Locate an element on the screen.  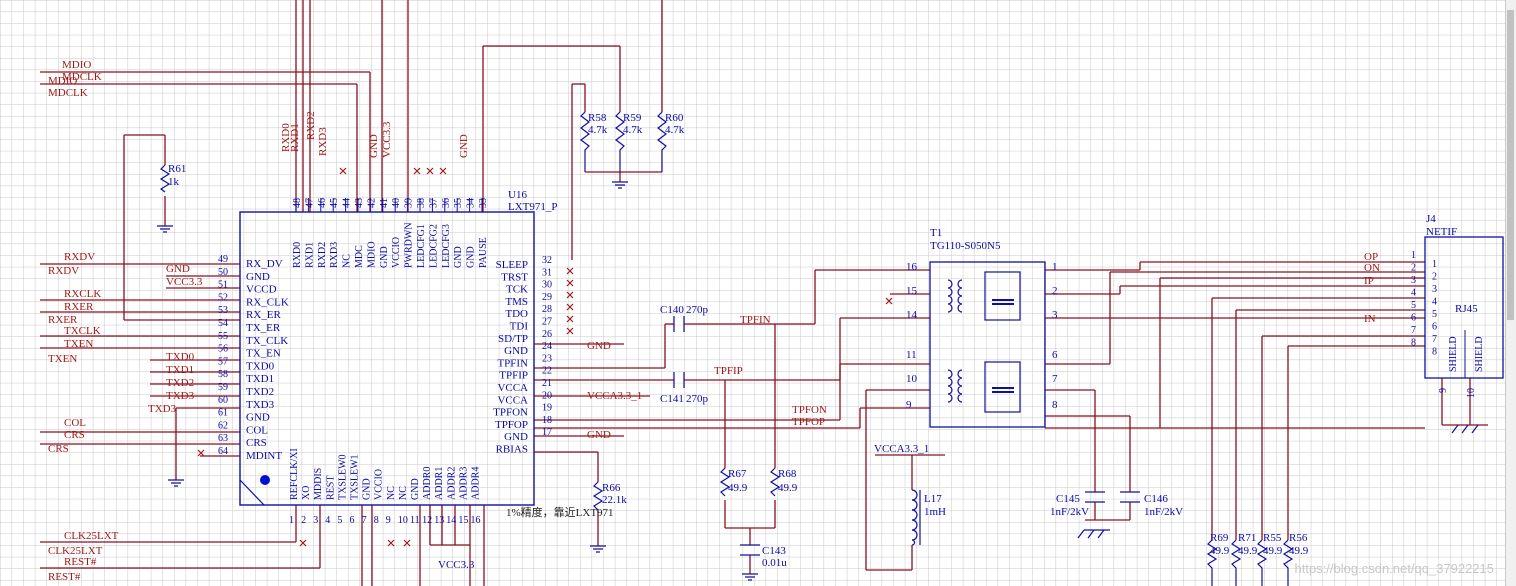
j4-shield2: SHIELD is located at coordinates (1479, 354).